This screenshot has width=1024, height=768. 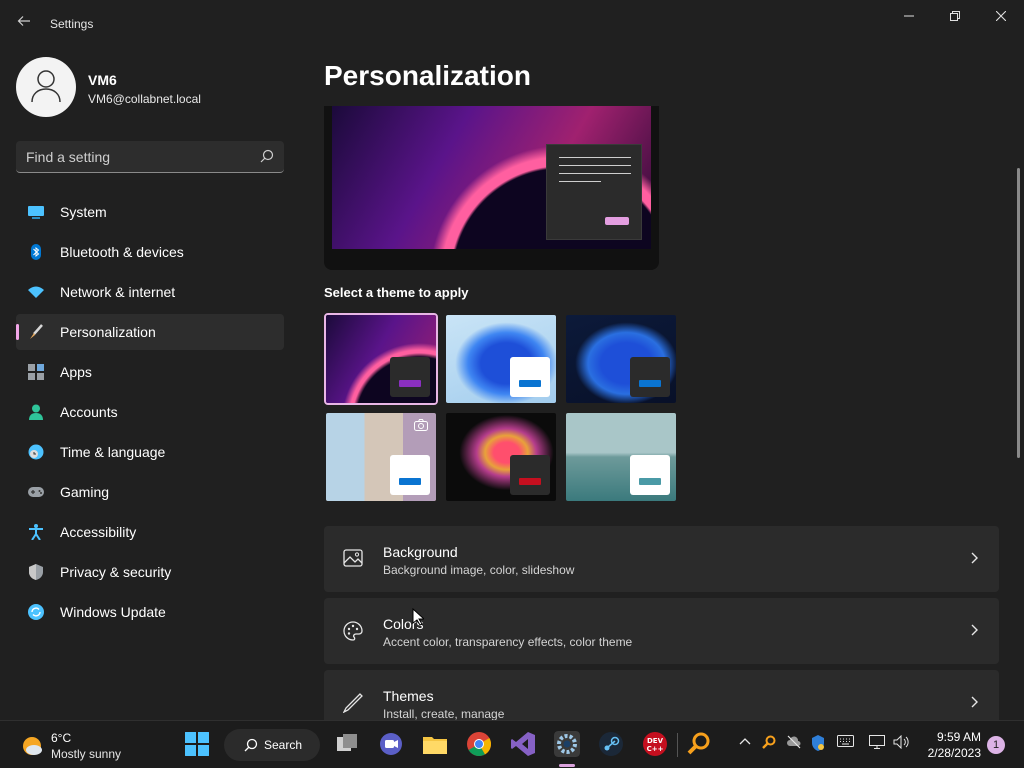 What do you see at coordinates (36, 452) in the screenshot?
I see `globe-clock-icon` at bounding box center [36, 452].